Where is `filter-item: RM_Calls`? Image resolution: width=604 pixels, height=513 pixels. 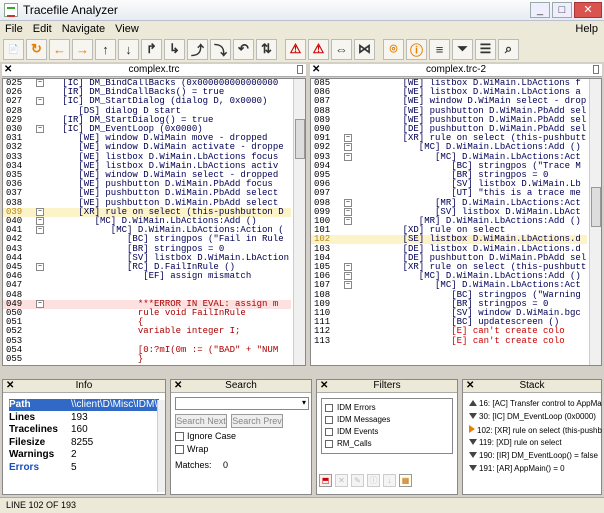
filter-item: RM_Calls is located at coordinates (348, 444).